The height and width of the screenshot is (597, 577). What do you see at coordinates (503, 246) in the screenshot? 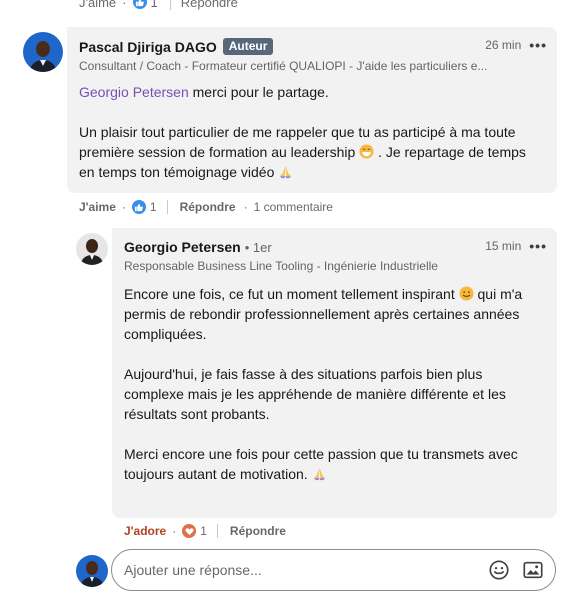
I see `timestamp: 15 min` at bounding box center [503, 246].